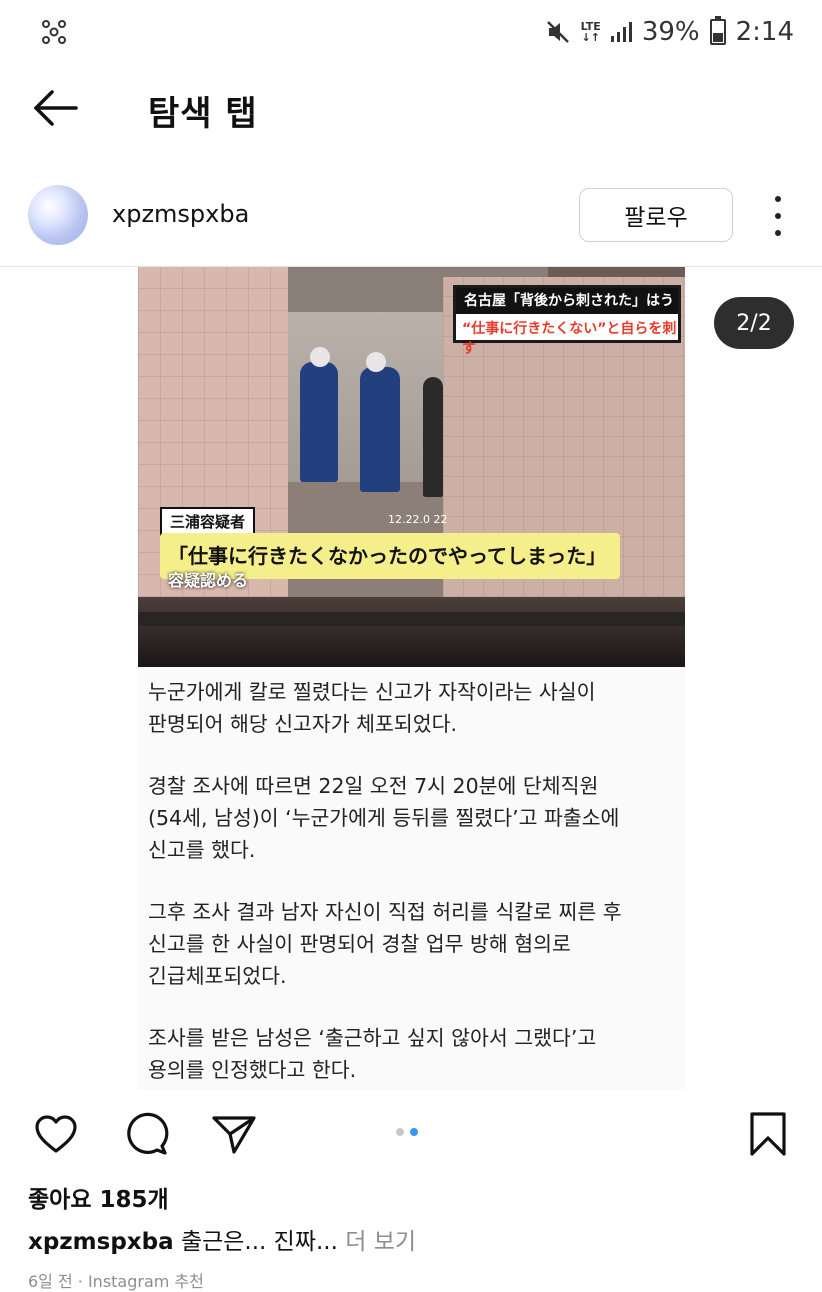 The height and width of the screenshot is (1292, 822). I want to click on article-line: 경찰 조사에 따르면 22일 오전 7시 20분에 단체직원, so click(373, 786).